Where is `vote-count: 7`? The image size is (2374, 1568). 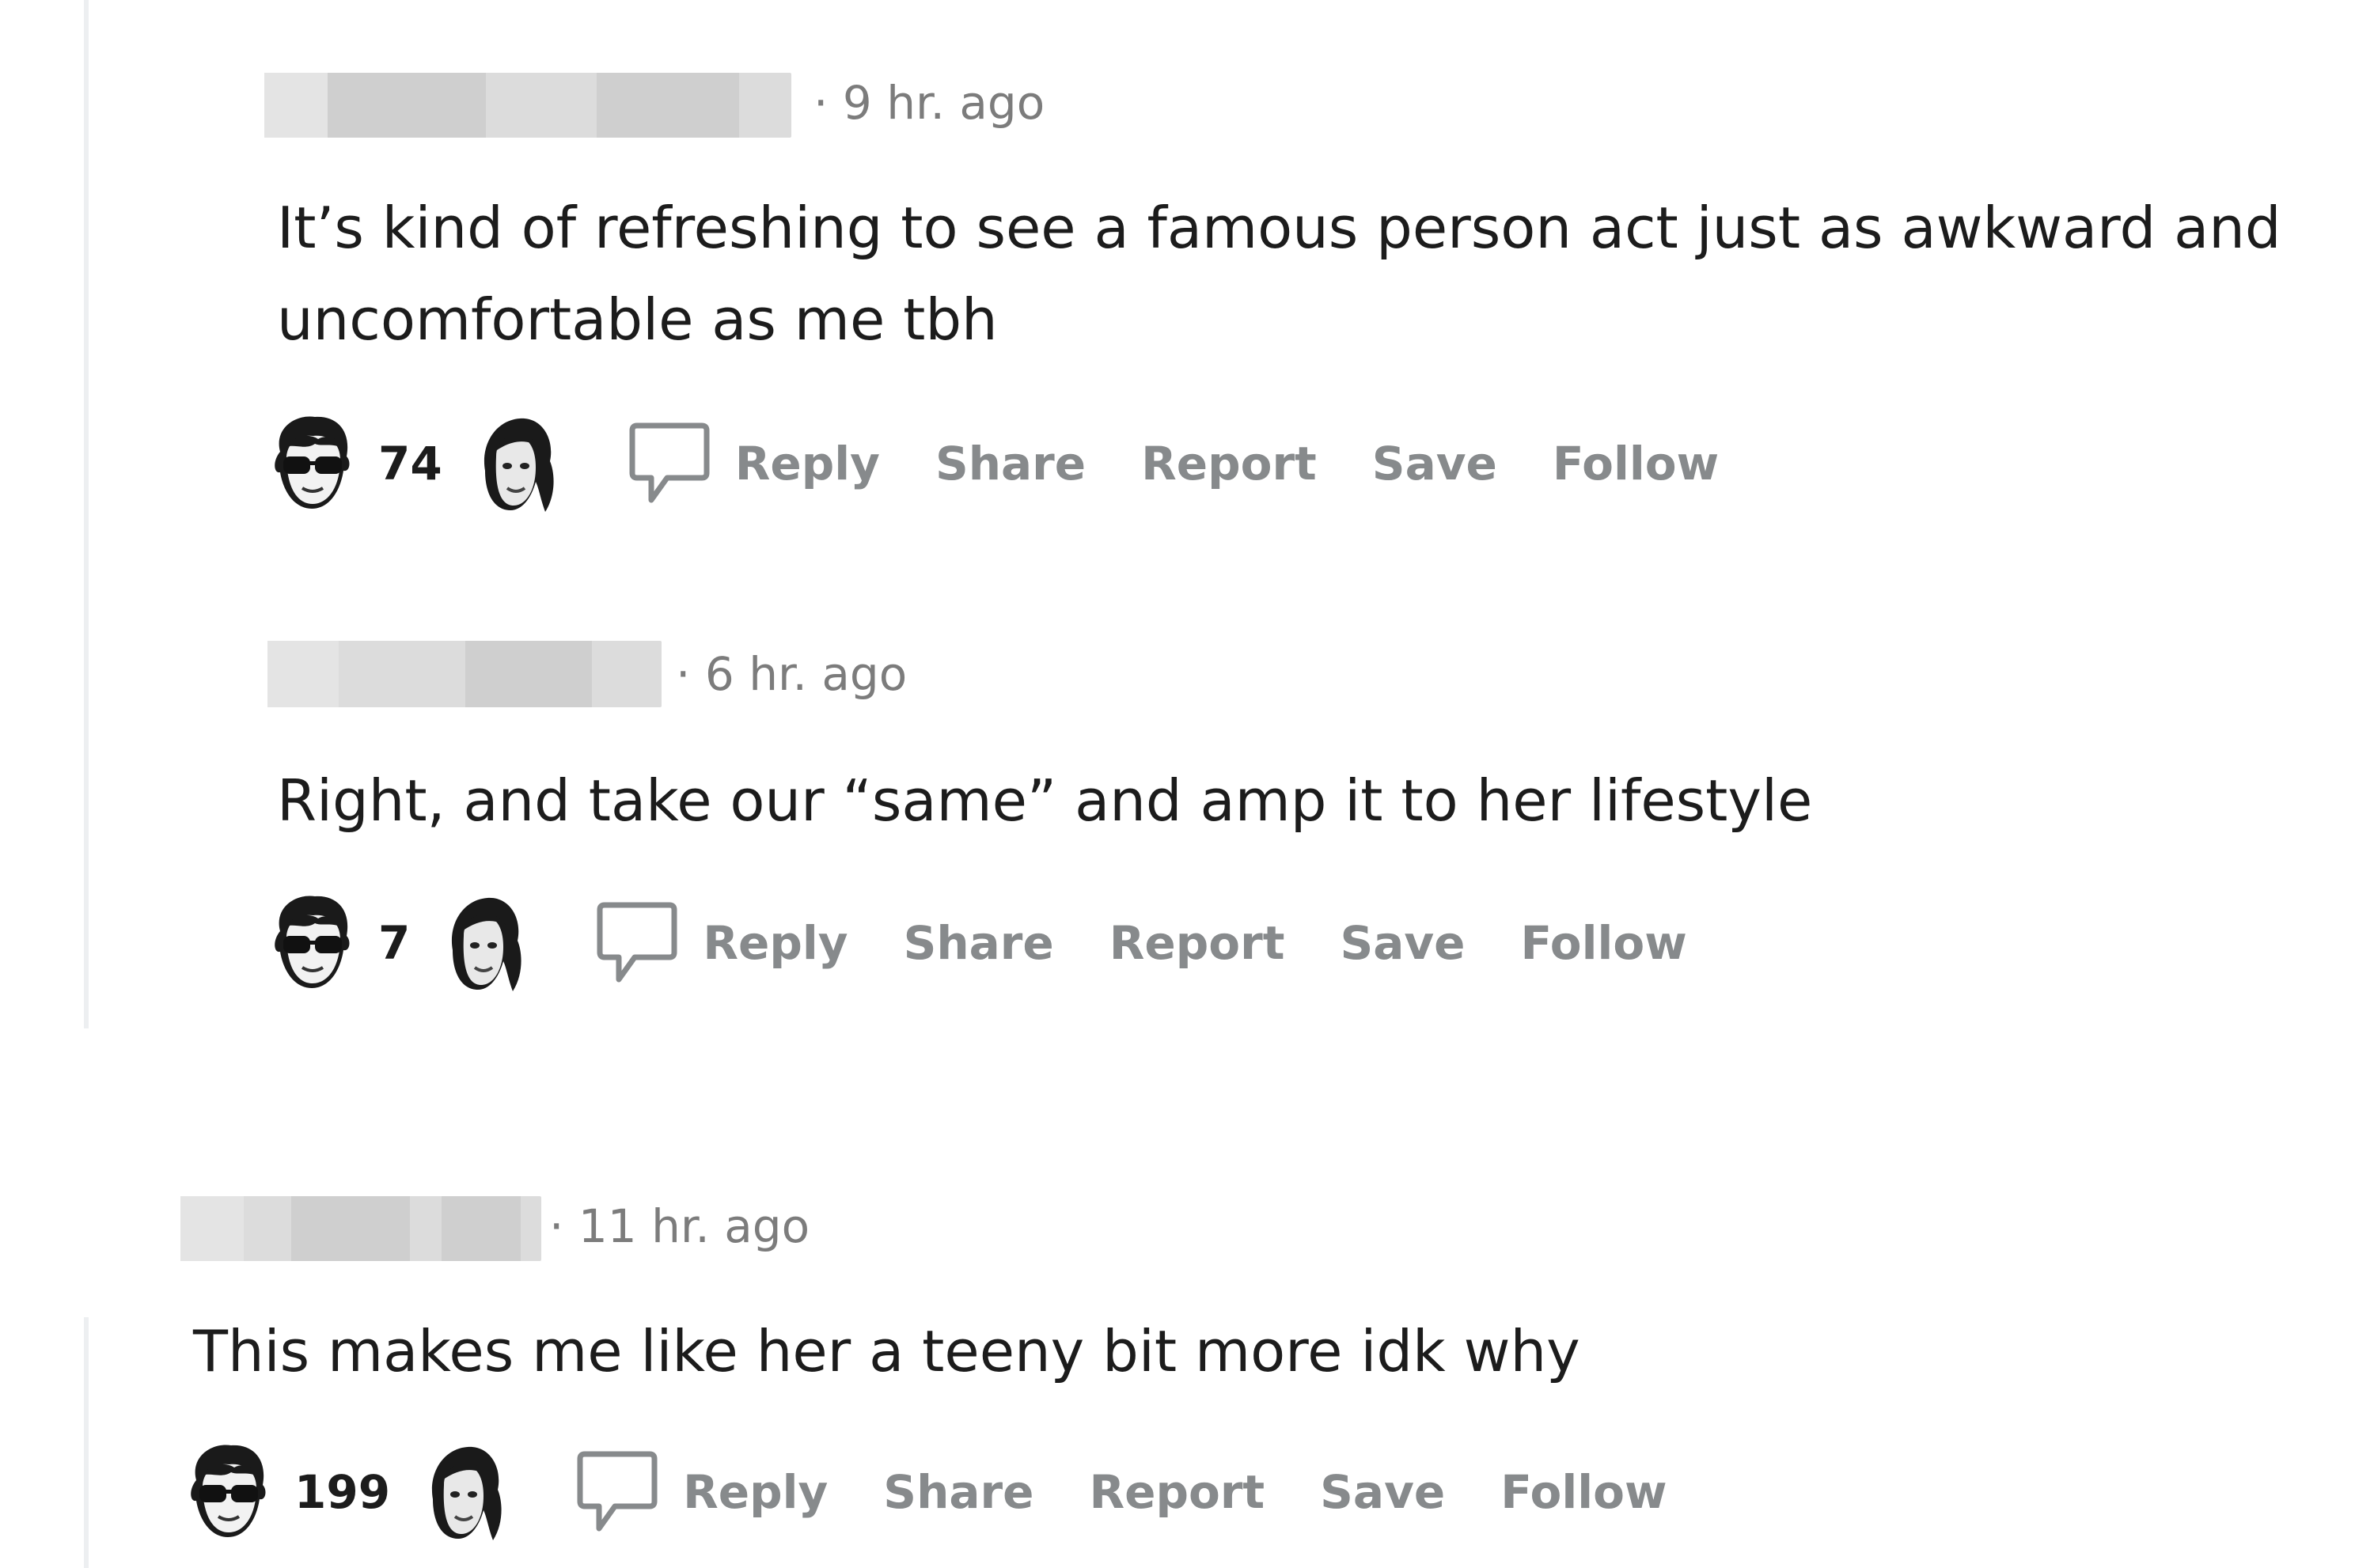 vote-count: 7 is located at coordinates (394, 943).